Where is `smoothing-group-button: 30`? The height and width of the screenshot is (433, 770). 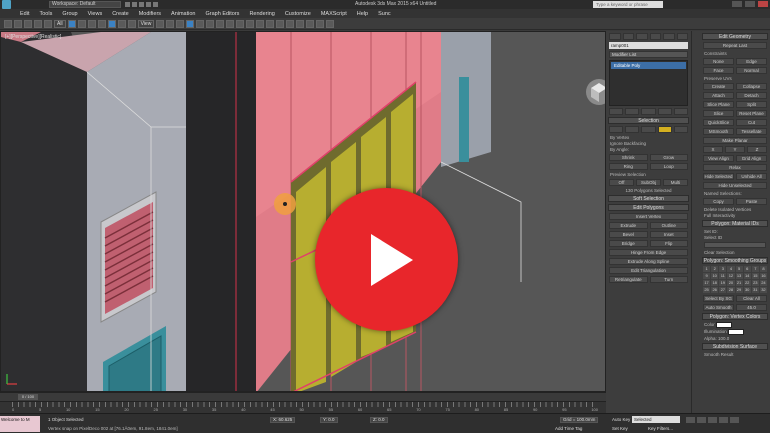 smoothing-group-button: 30 is located at coordinates (747, 290).